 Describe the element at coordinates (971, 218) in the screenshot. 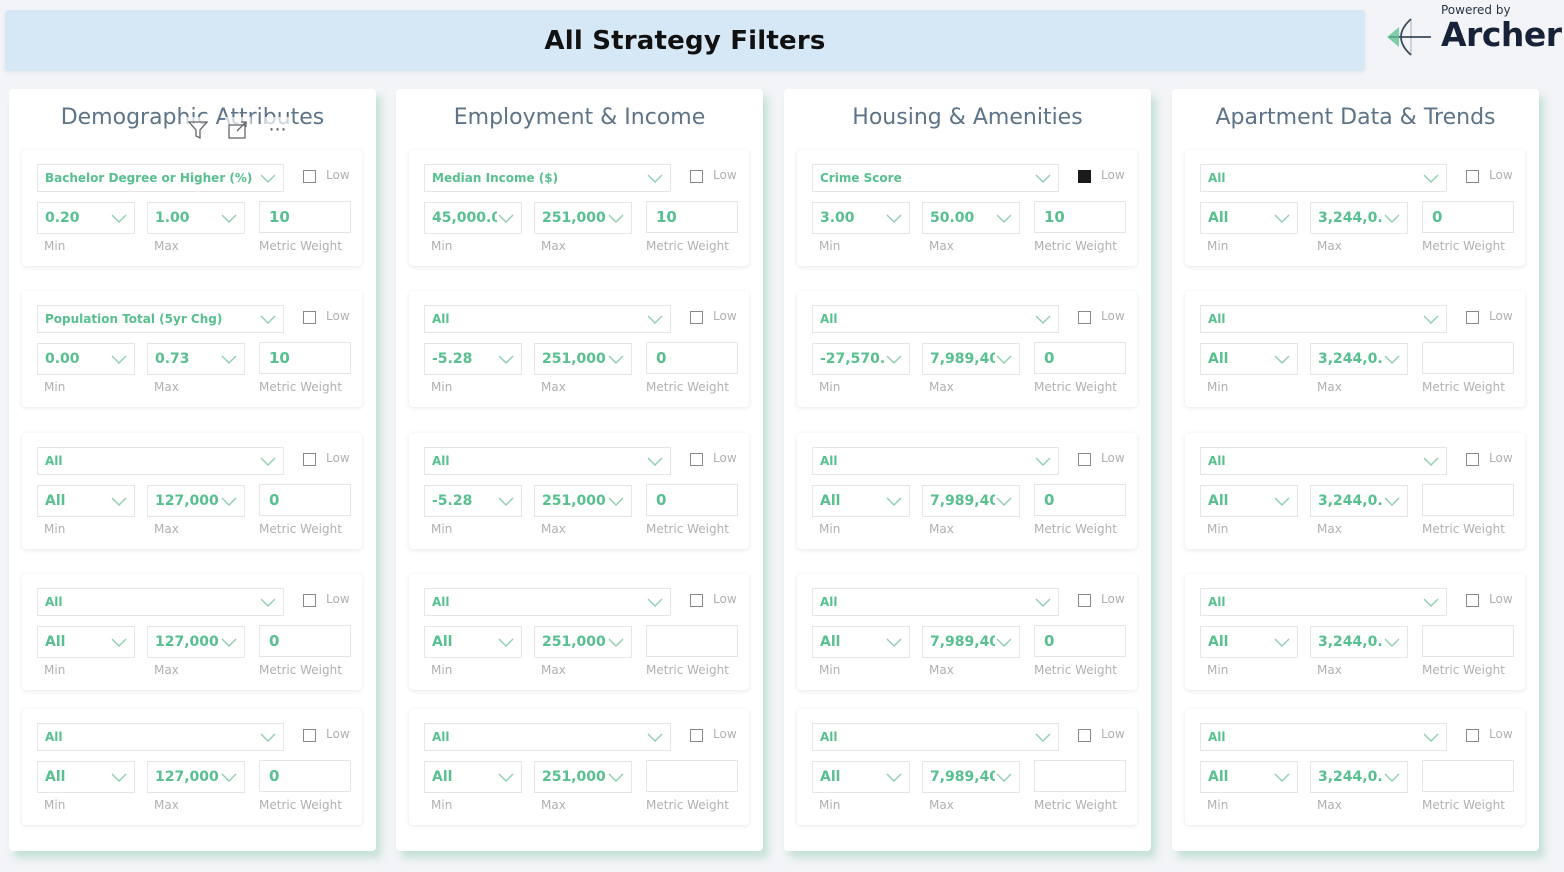

I see `max-dropdown: 50.00` at that location.